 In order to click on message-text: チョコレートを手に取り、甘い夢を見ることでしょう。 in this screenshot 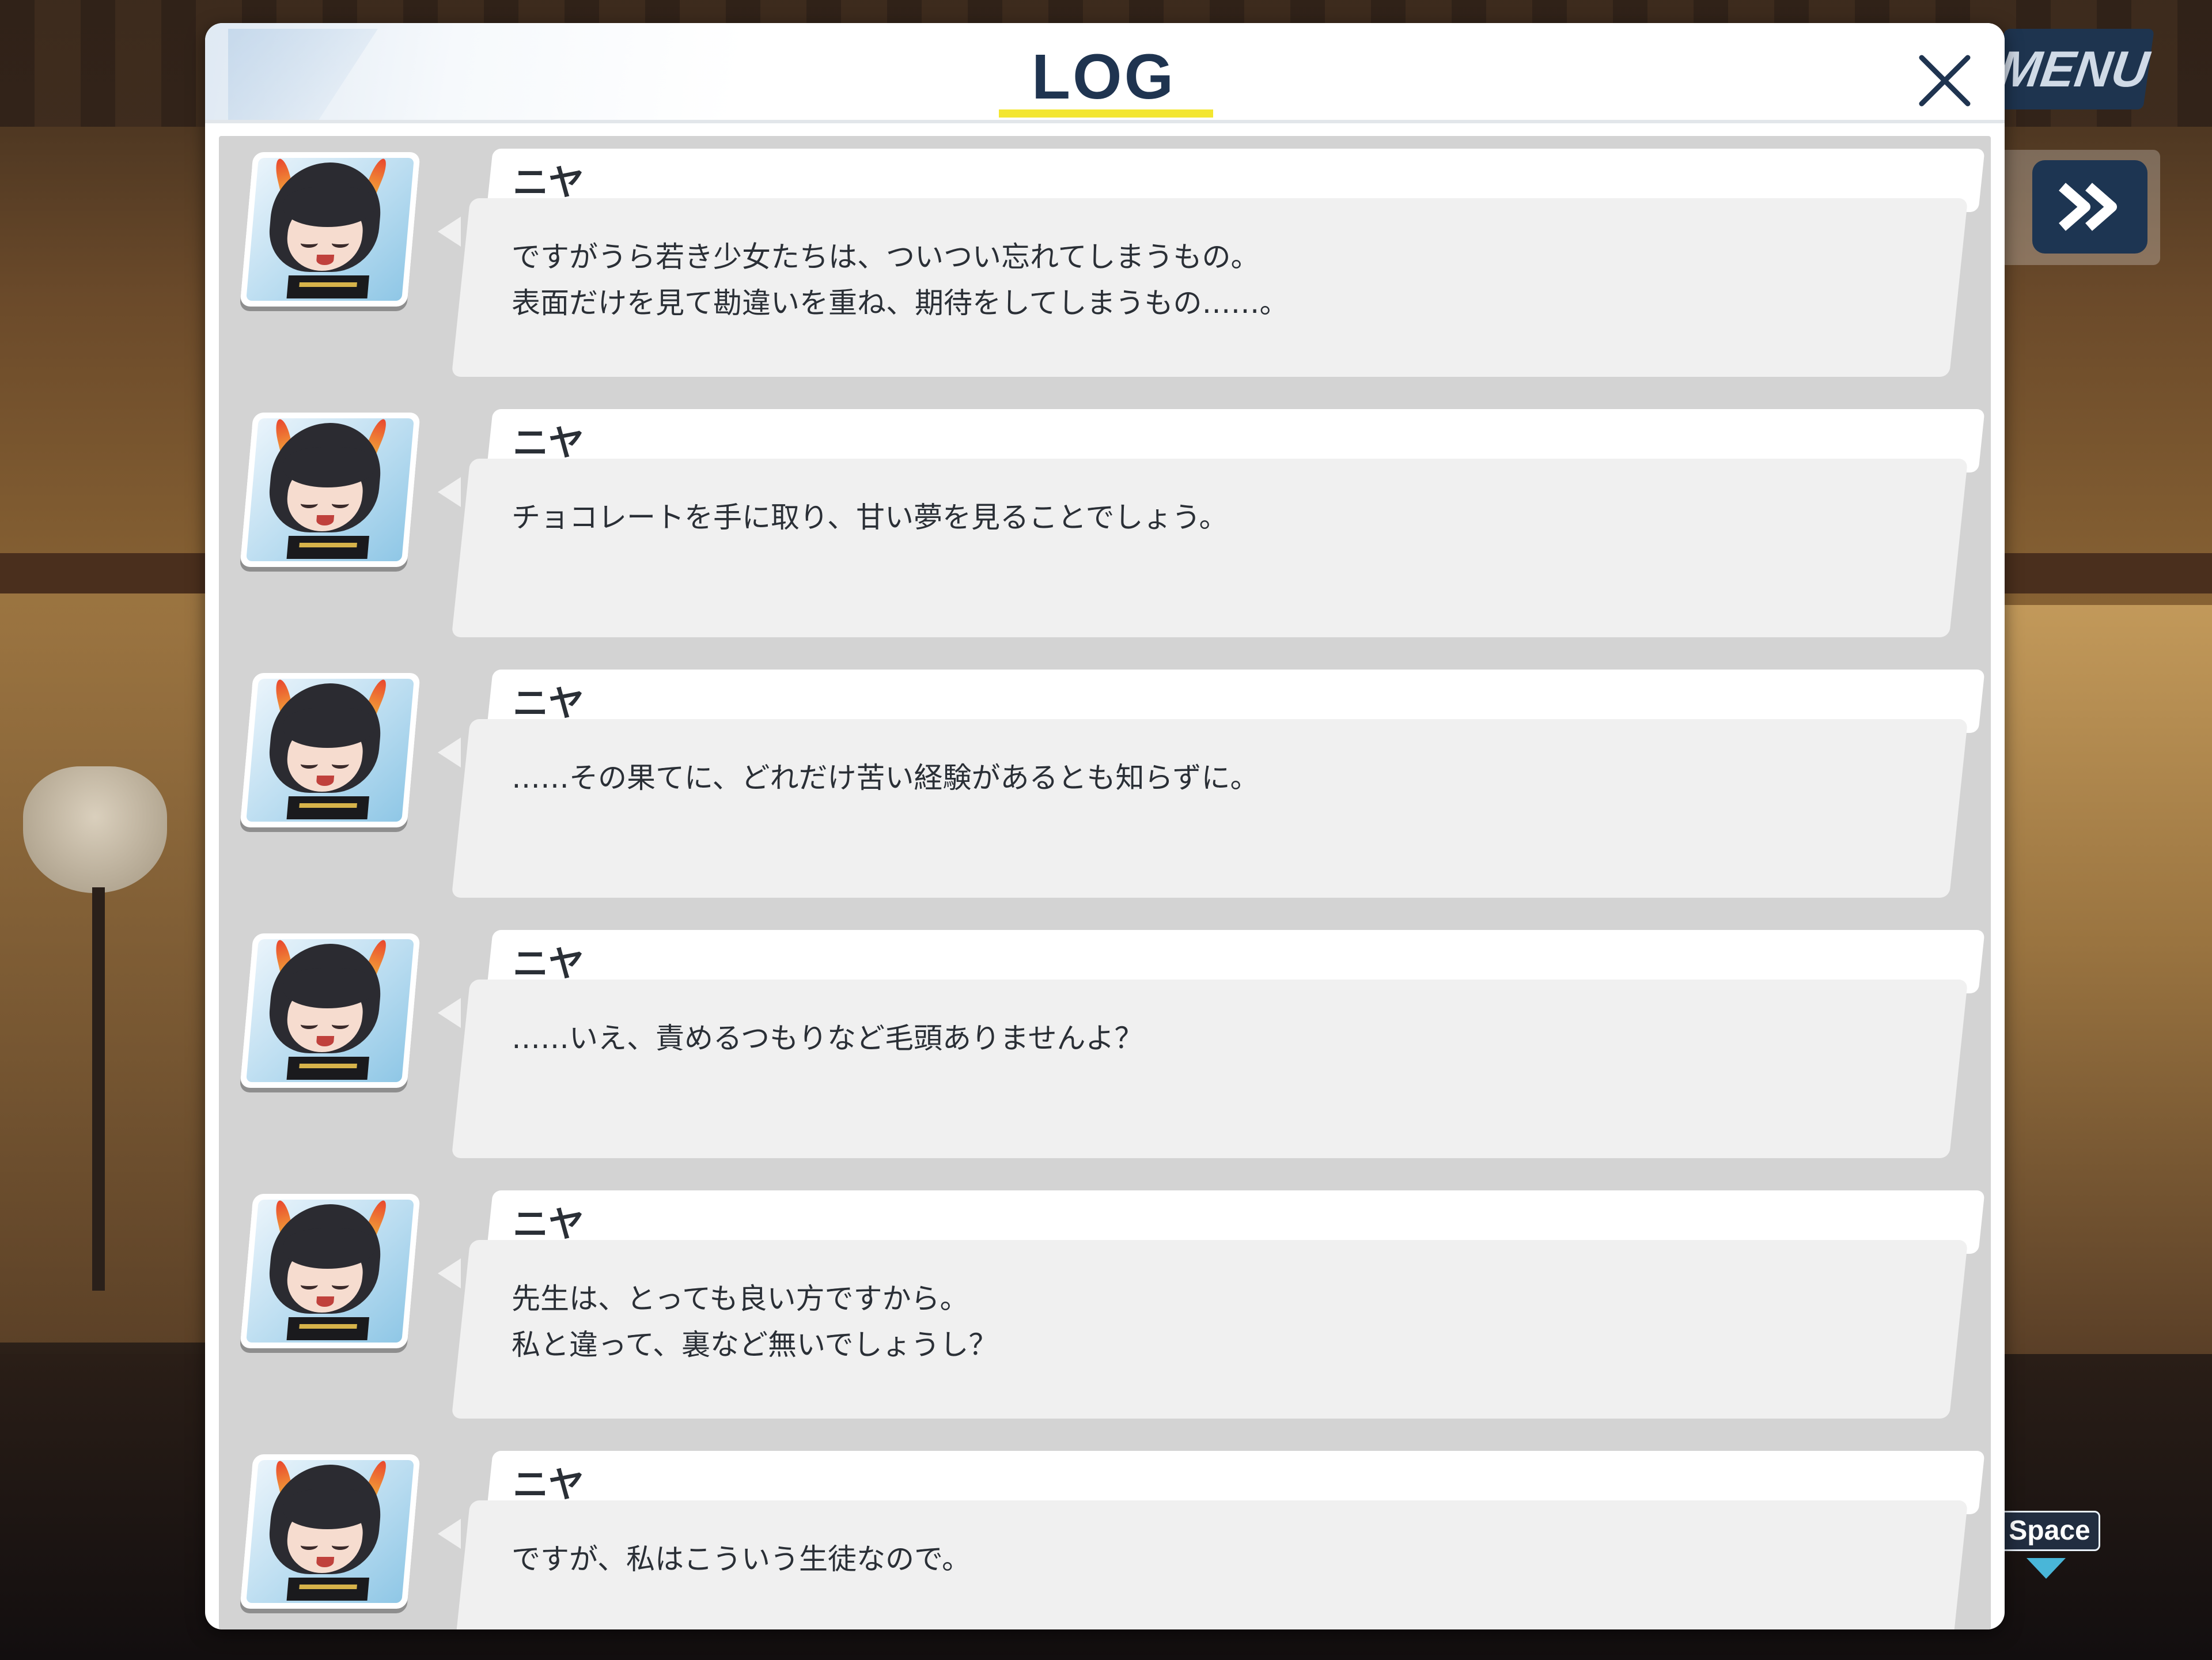, I will do `click(870, 517)`.